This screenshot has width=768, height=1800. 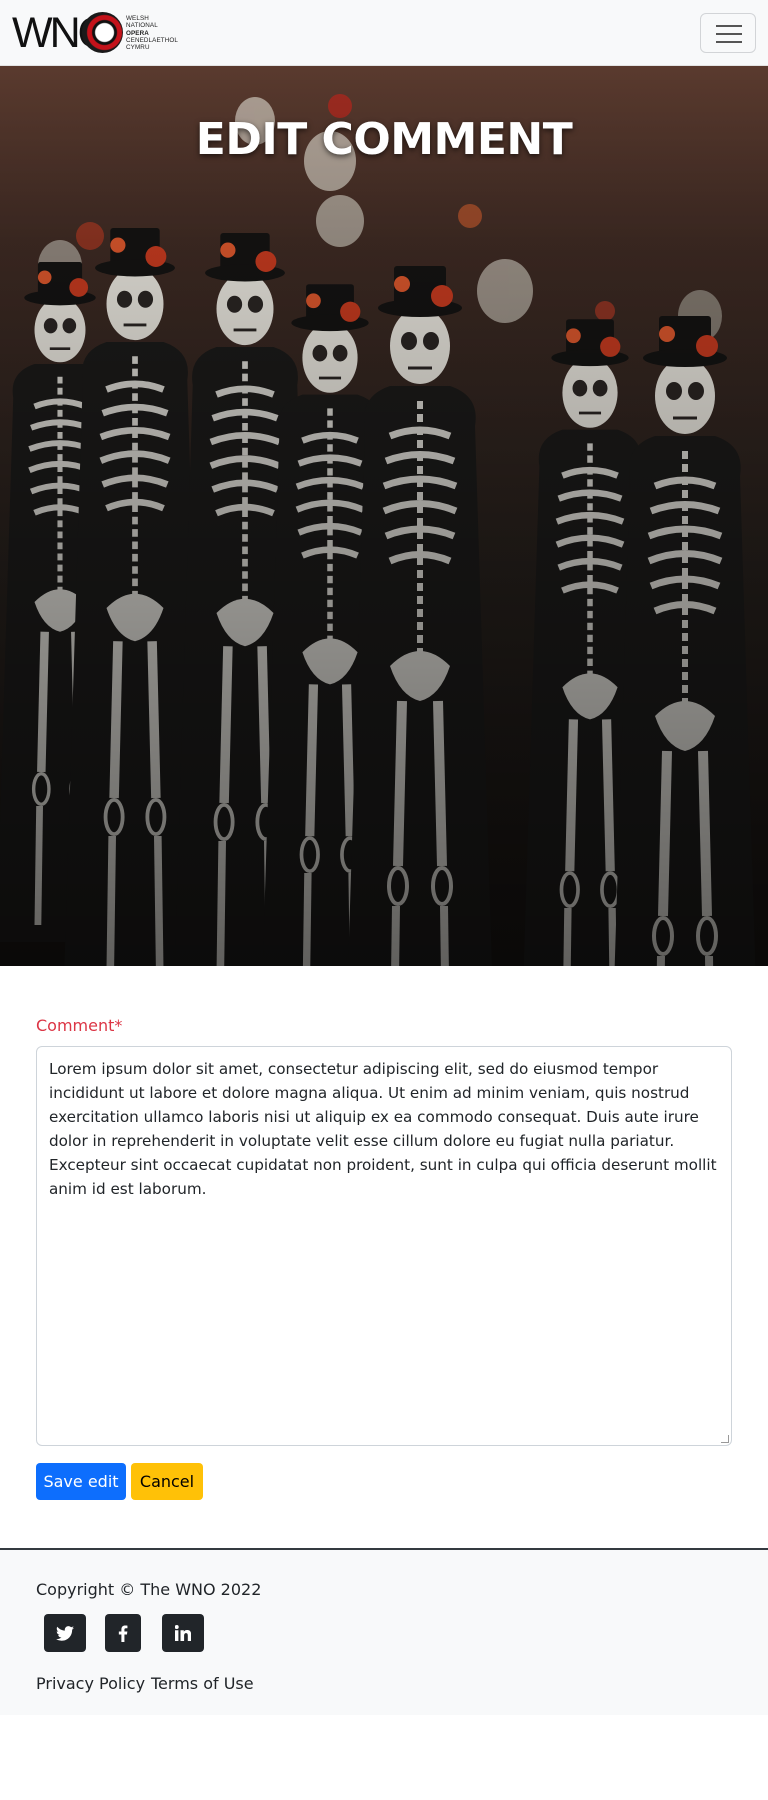 I want to click on page-title: EDIT COMMENT, so click(x=384, y=139).